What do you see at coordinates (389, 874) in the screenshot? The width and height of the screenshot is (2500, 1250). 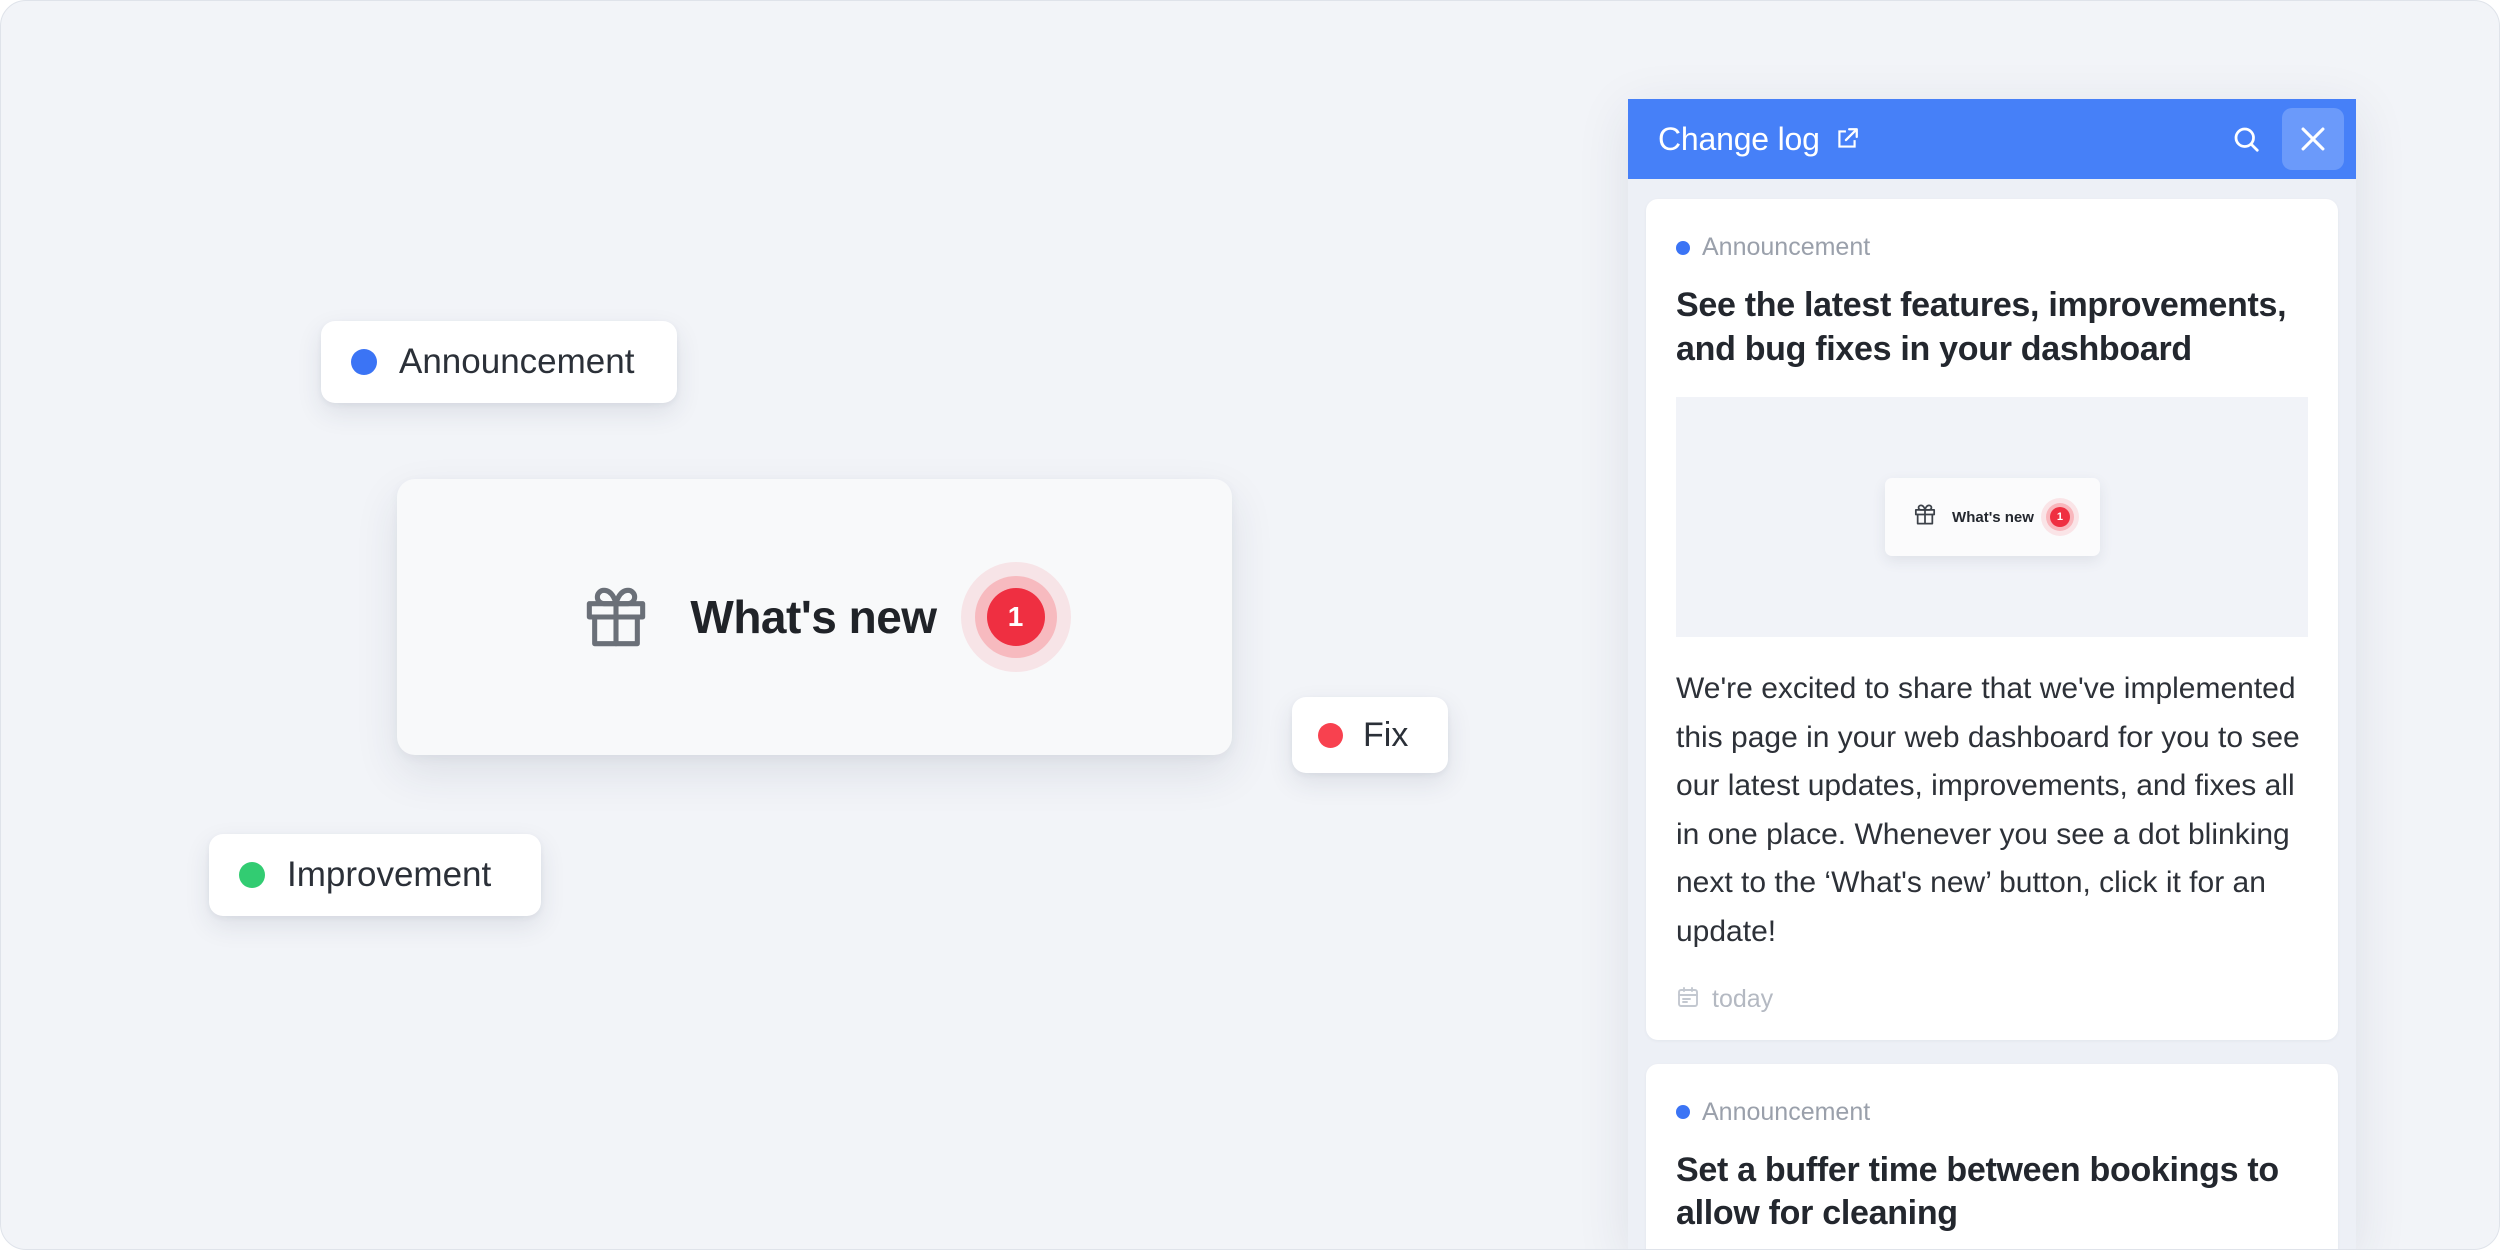 I see `chip-label: Improvement` at bounding box center [389, 874].